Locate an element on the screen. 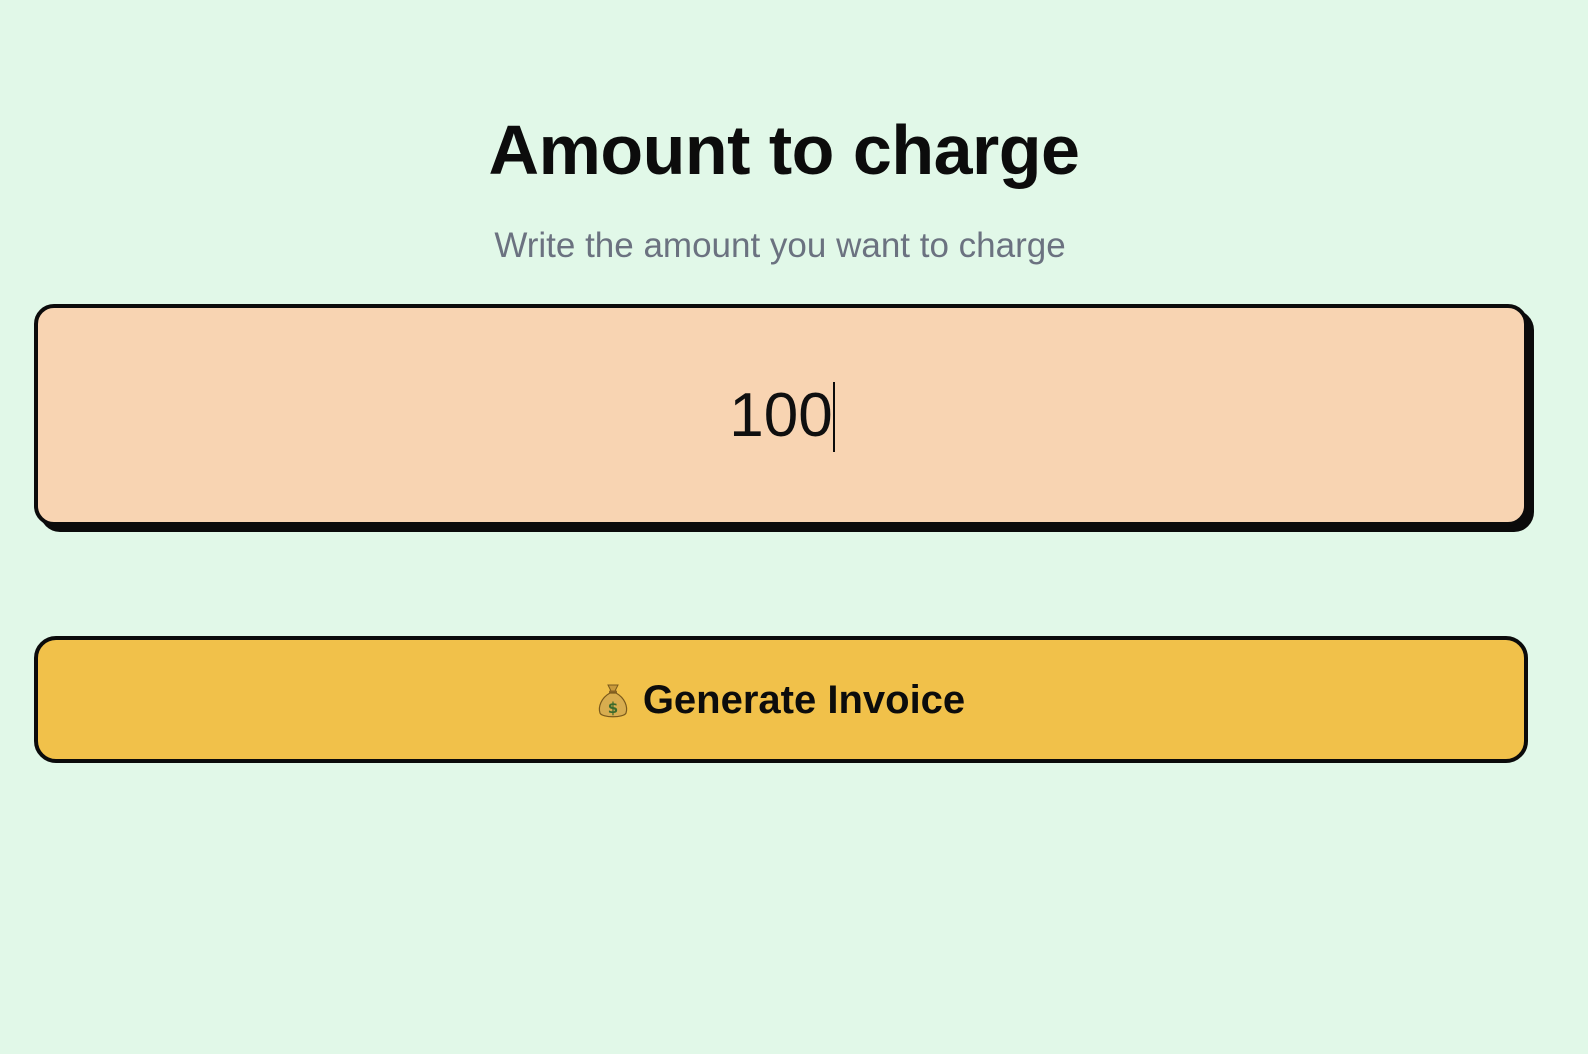 The height and width of the screenshot is (1054, 1588). page-title: Amount to charge is located at coordinates (784, 150).